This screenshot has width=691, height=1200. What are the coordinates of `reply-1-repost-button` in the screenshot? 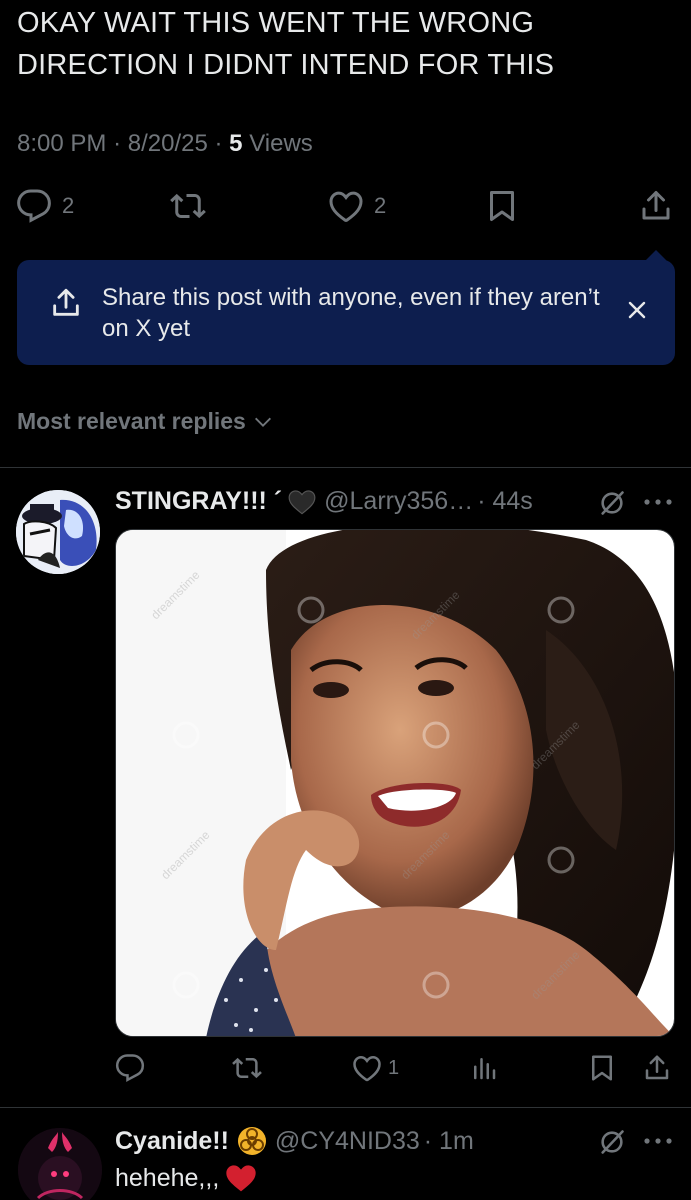 It's located at (247, 1068).